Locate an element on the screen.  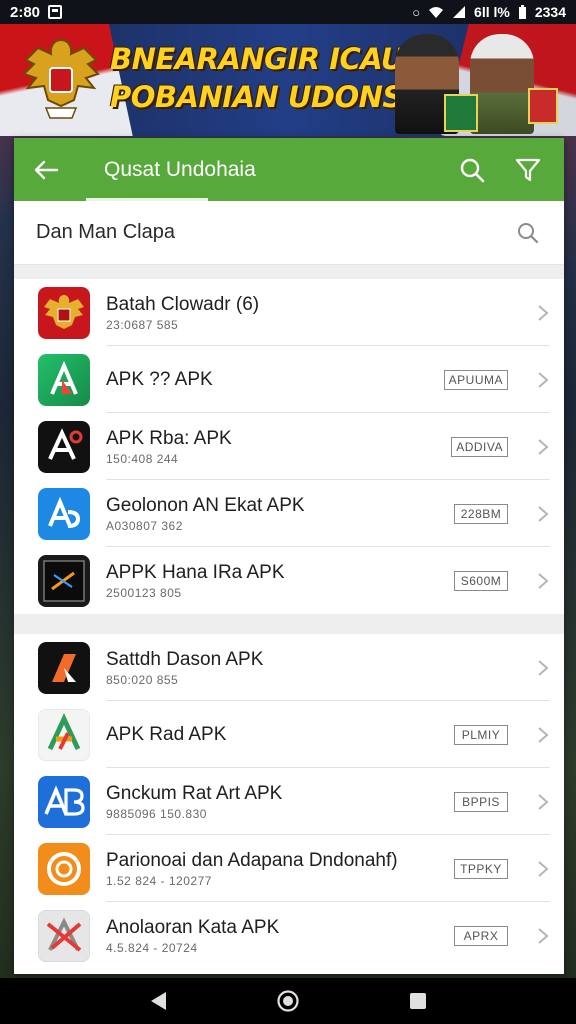
green-a-icon is located at coordinates (64, 379).